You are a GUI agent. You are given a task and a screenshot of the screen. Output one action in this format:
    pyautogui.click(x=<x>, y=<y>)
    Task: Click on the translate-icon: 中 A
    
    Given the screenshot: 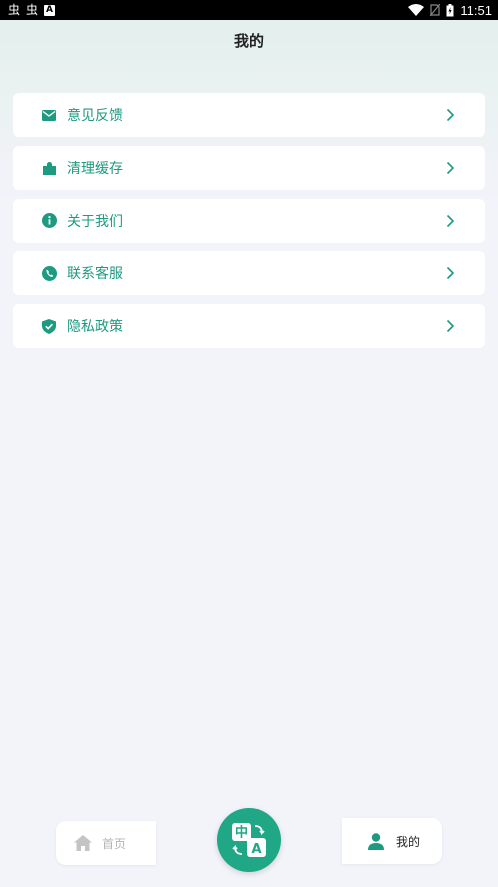 What is the action you would take?
    pyautogui.click(x=249, y=840)
    